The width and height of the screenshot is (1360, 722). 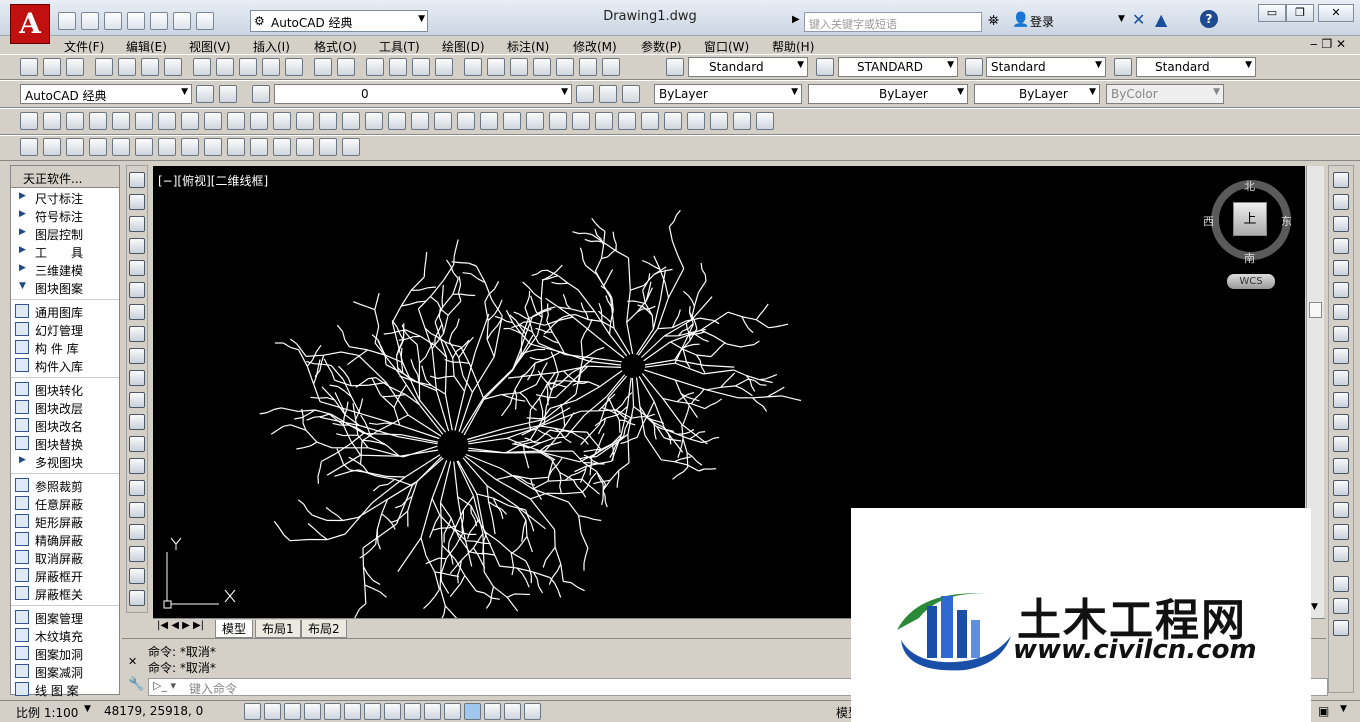 What do you see at coordinates (650, 121) in the screenshot?
I see `sphere-icon` at bounding box center [650, 121].